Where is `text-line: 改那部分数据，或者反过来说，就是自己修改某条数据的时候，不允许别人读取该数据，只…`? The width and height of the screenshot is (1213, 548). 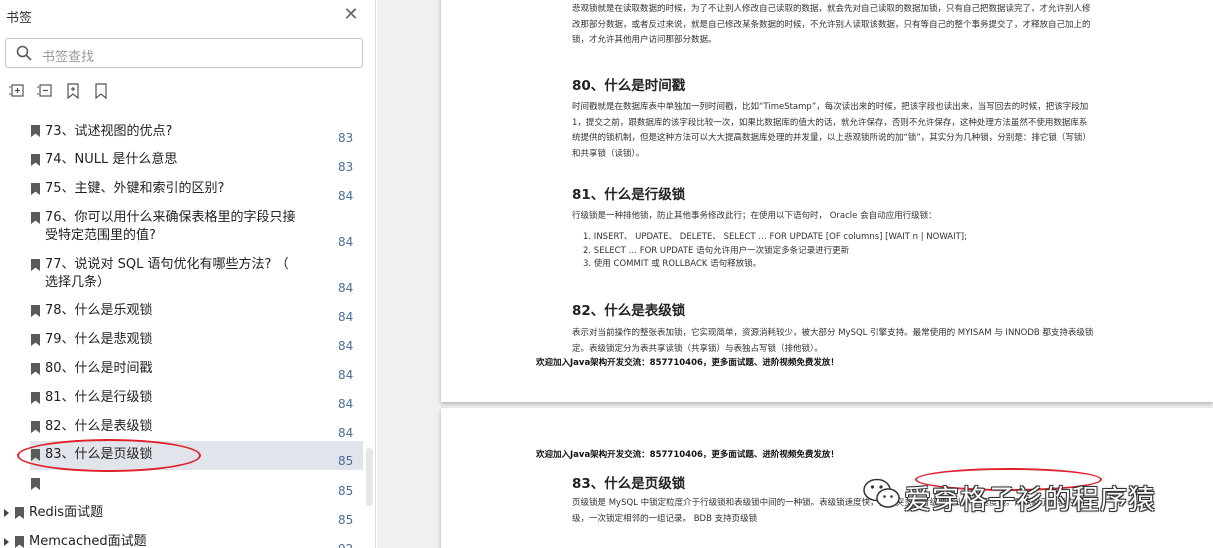 text-line: 改那部分数据，或者反过来说，就是自己修改某条数据的时候，不允许别人读取该数据，只… is located at coordinates (831, 24).